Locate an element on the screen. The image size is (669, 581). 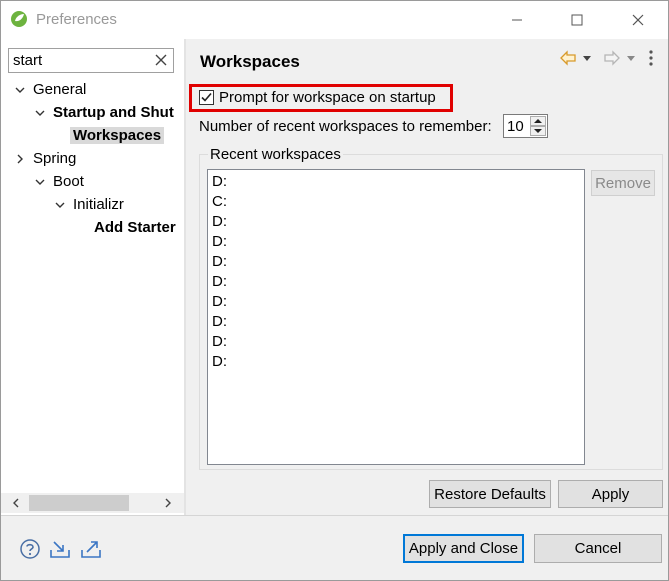
horizontal-scrollbar is located at coordinates (92, 503).